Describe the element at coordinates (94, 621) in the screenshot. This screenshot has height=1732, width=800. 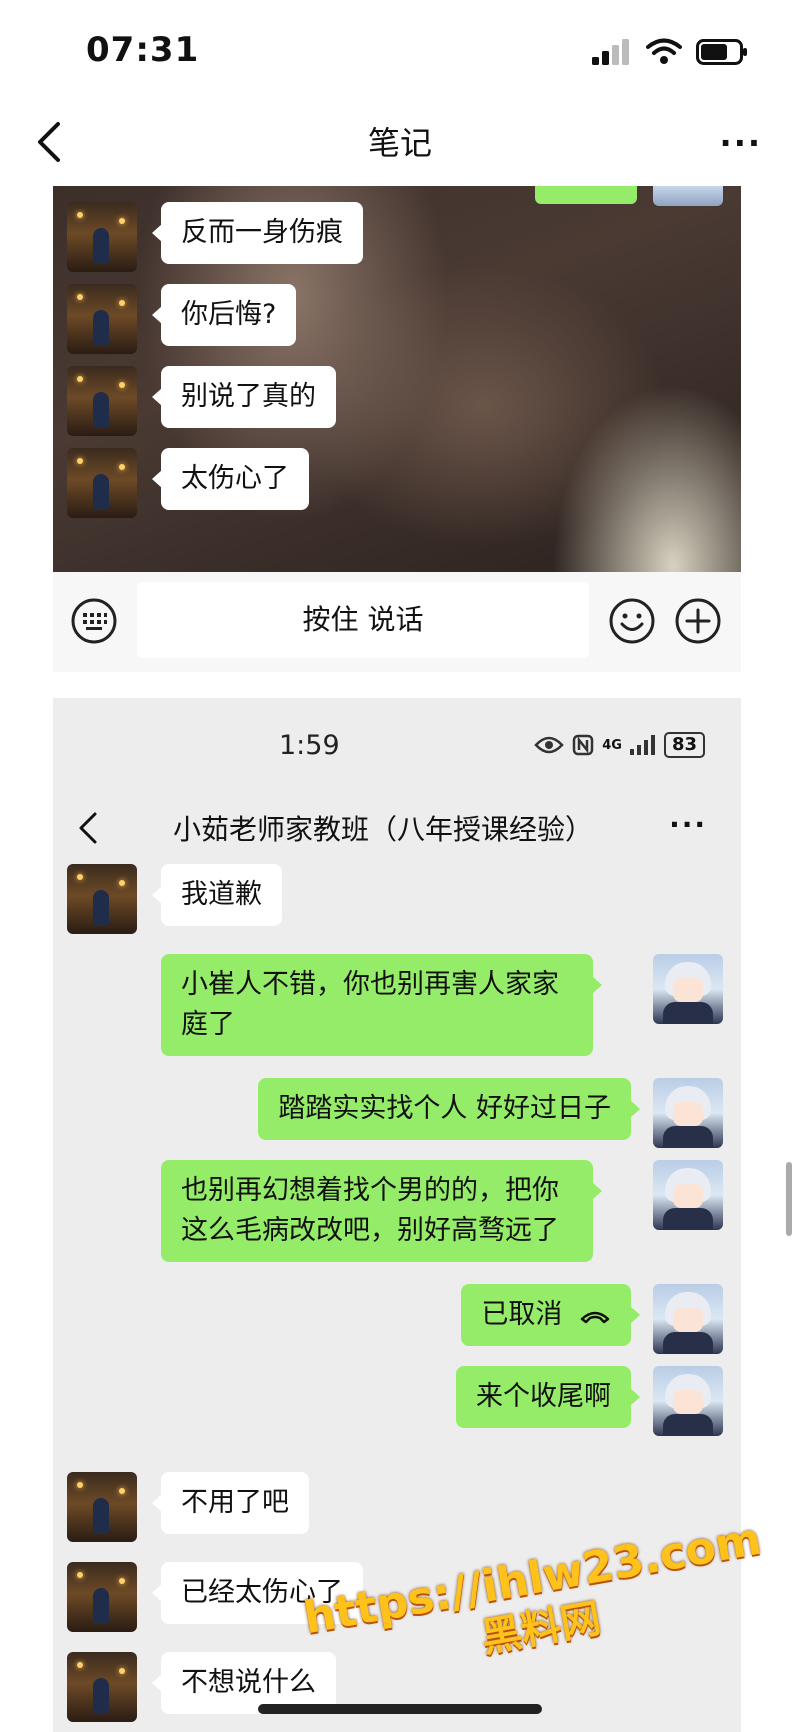
I see `keyboard-icon` at that location.